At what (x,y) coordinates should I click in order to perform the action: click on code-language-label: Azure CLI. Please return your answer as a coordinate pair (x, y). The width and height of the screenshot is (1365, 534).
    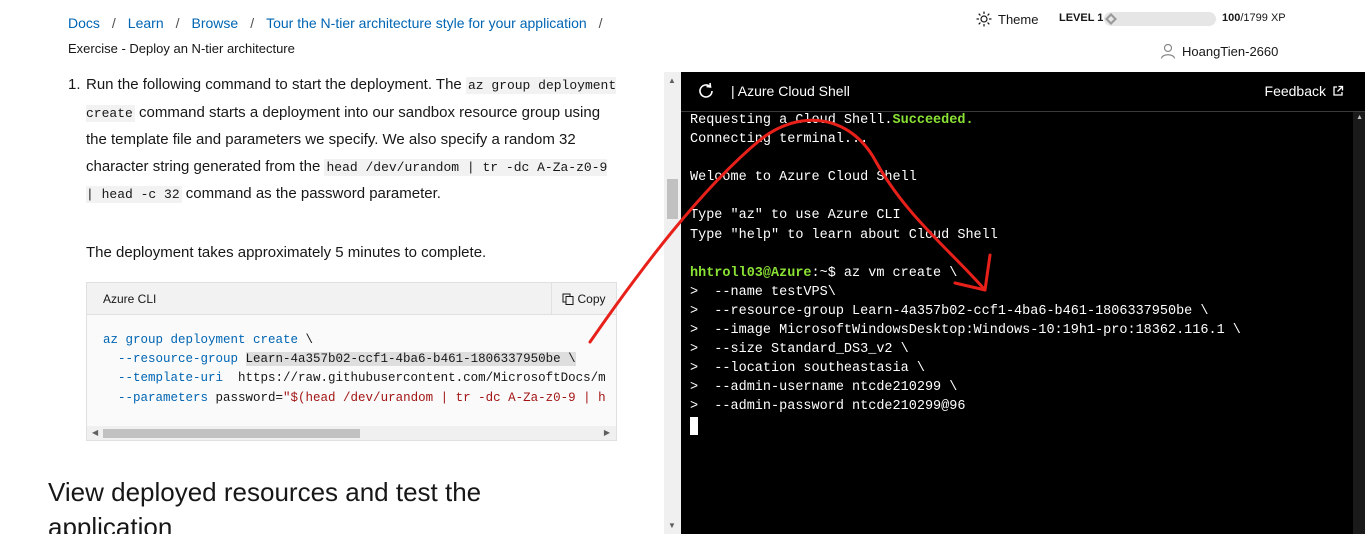
    Looking at the image, I should click on (130, 299).